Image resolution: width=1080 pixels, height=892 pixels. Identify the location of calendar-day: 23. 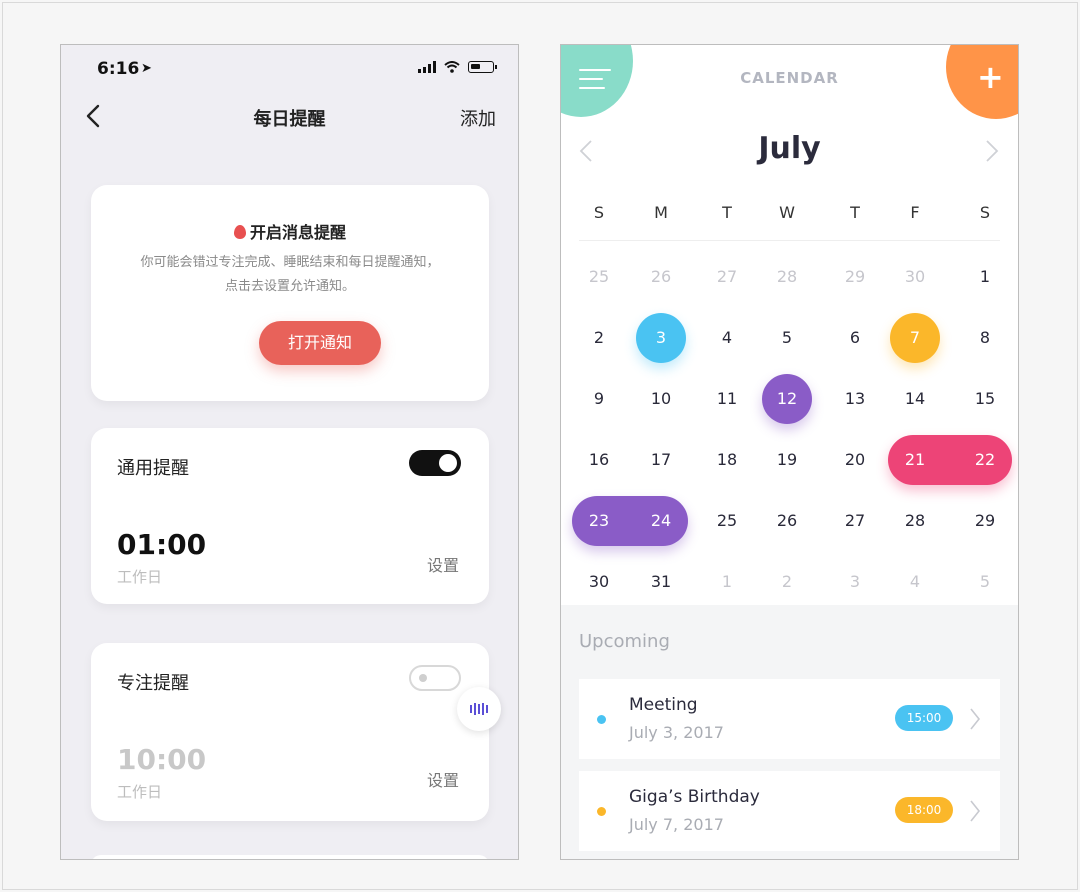
(599, 521).